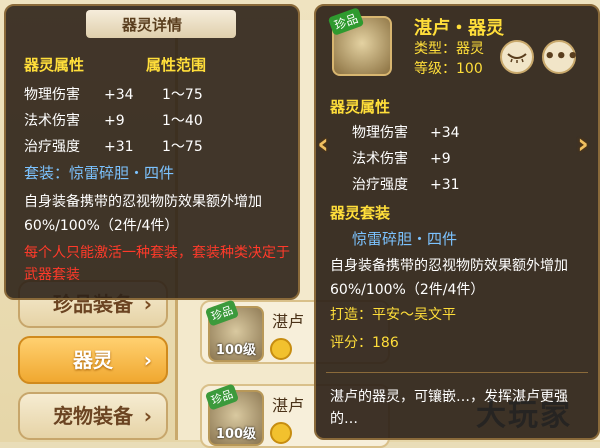  I want to click on tooltip-header: 器灵详情, so click(152, 25).